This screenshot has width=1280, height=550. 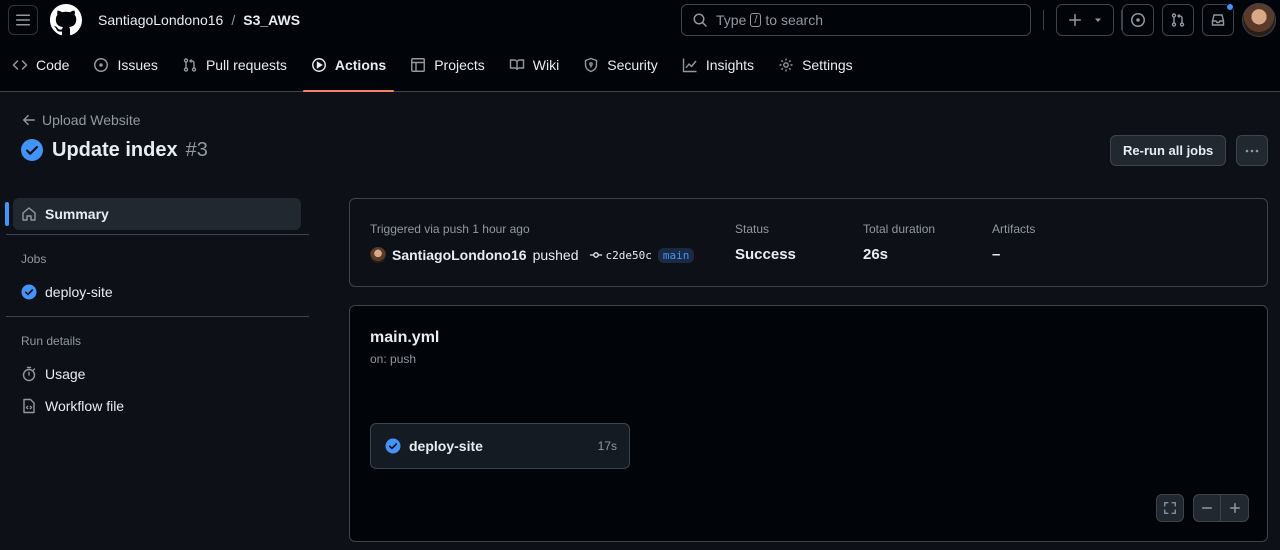 I want to click on graph-icon, so click(x=689, y=65).